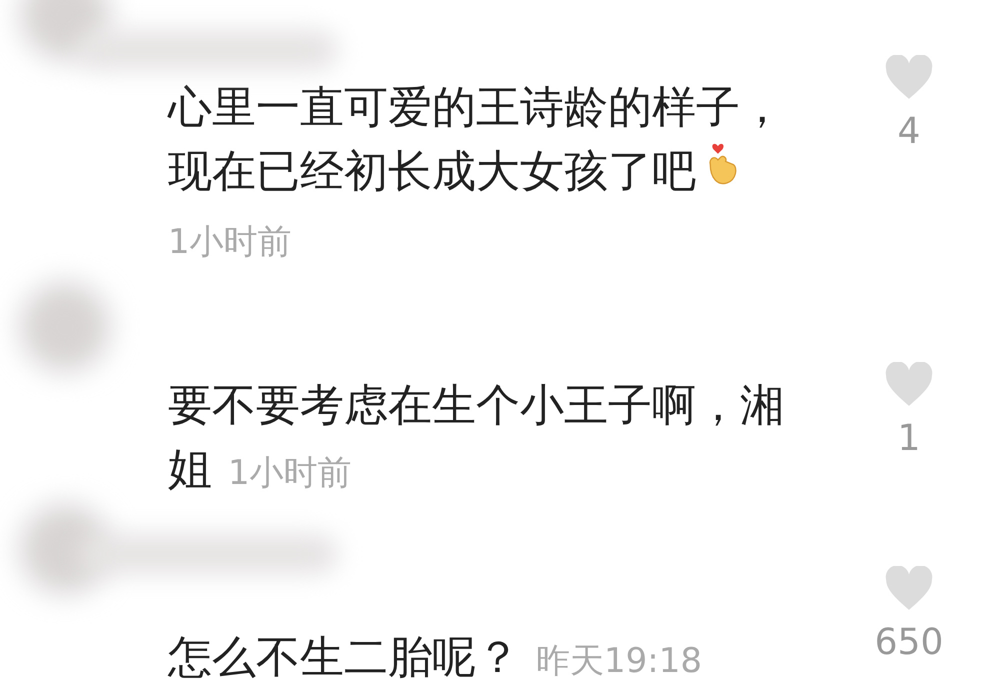 The height and width of the screenshot is (700, 1000). Describe the element at coordinates (909, 438) in the screenshot. I see `like-count: 1` at that location.